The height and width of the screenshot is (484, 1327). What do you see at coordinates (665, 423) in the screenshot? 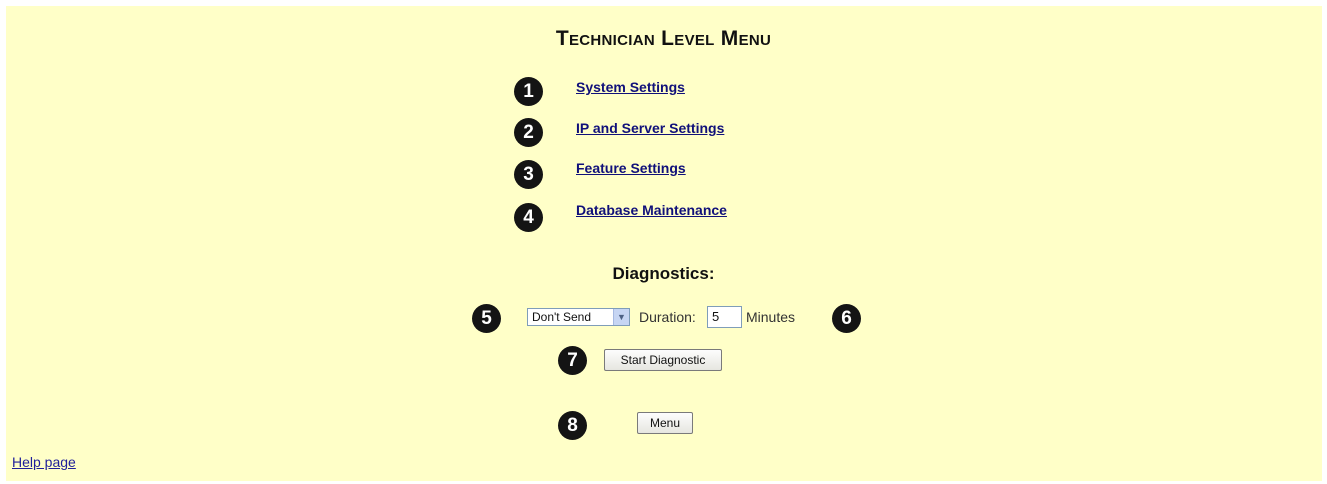
I see `menu-button: Menu` at bounding box center [665, 423].